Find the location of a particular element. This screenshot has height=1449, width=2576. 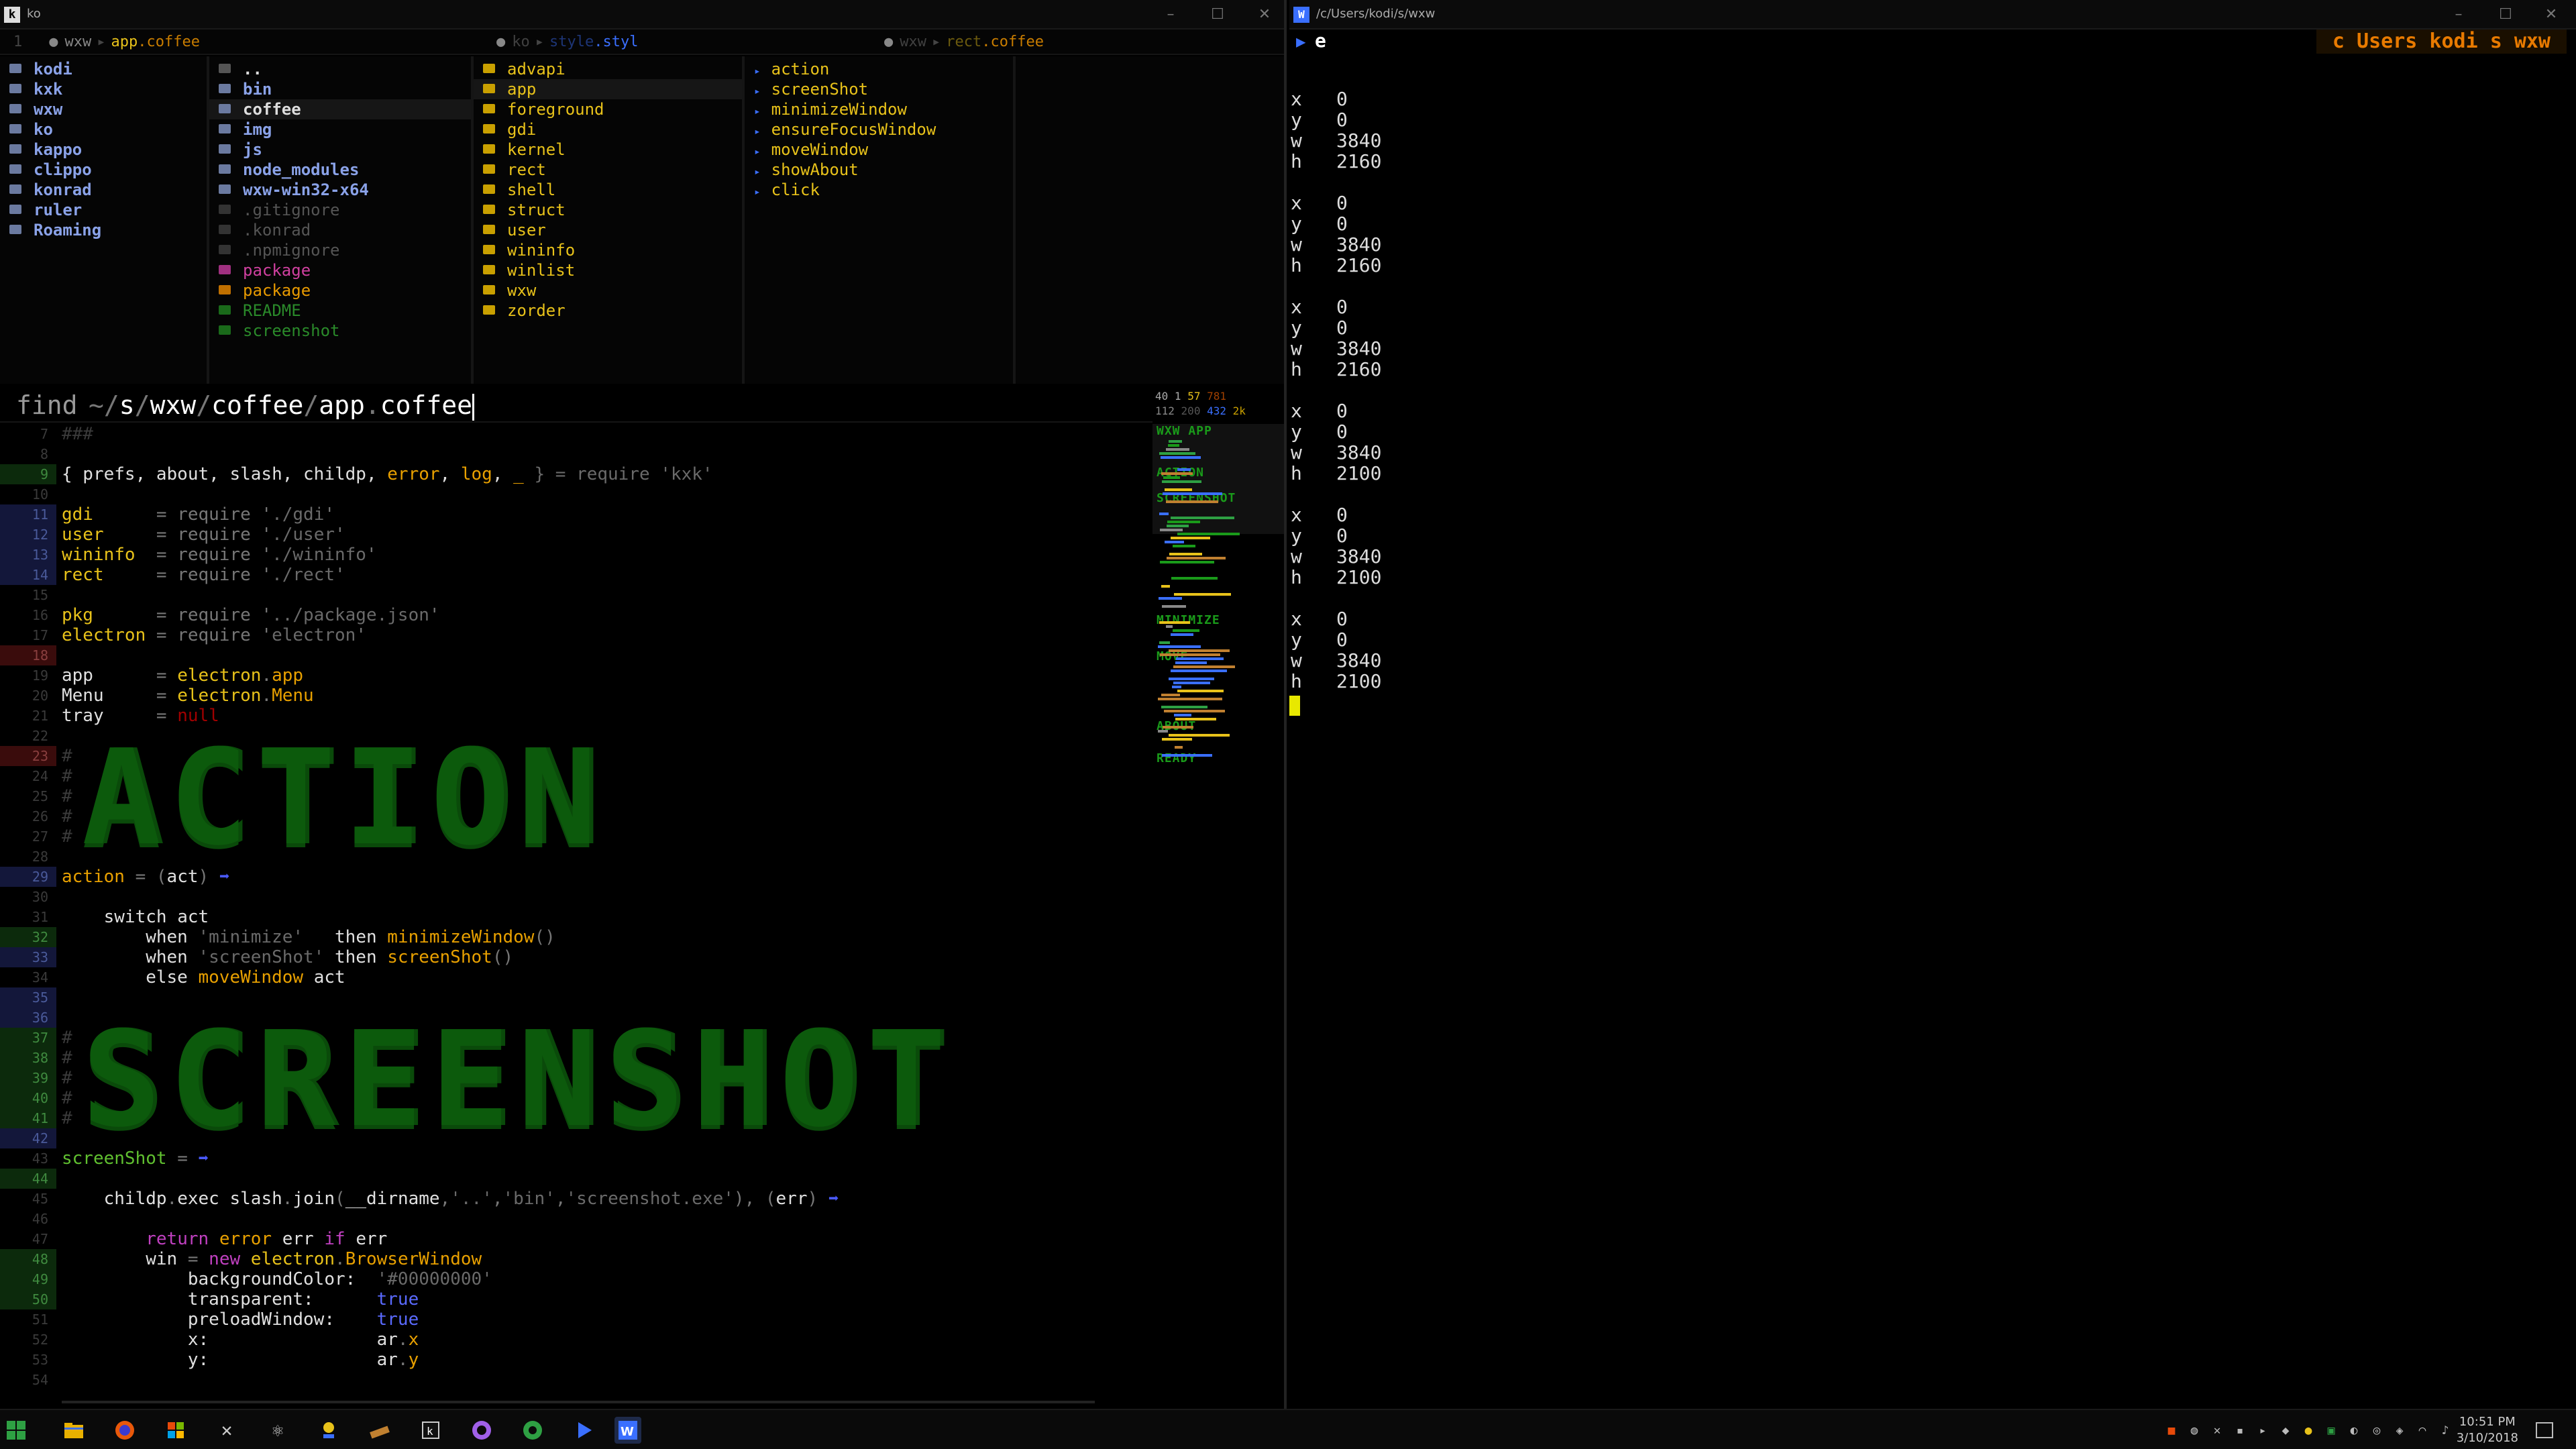

terminal-prompt: ▶ e c Users kodi s wxw is located at coordinates (1932, 42).